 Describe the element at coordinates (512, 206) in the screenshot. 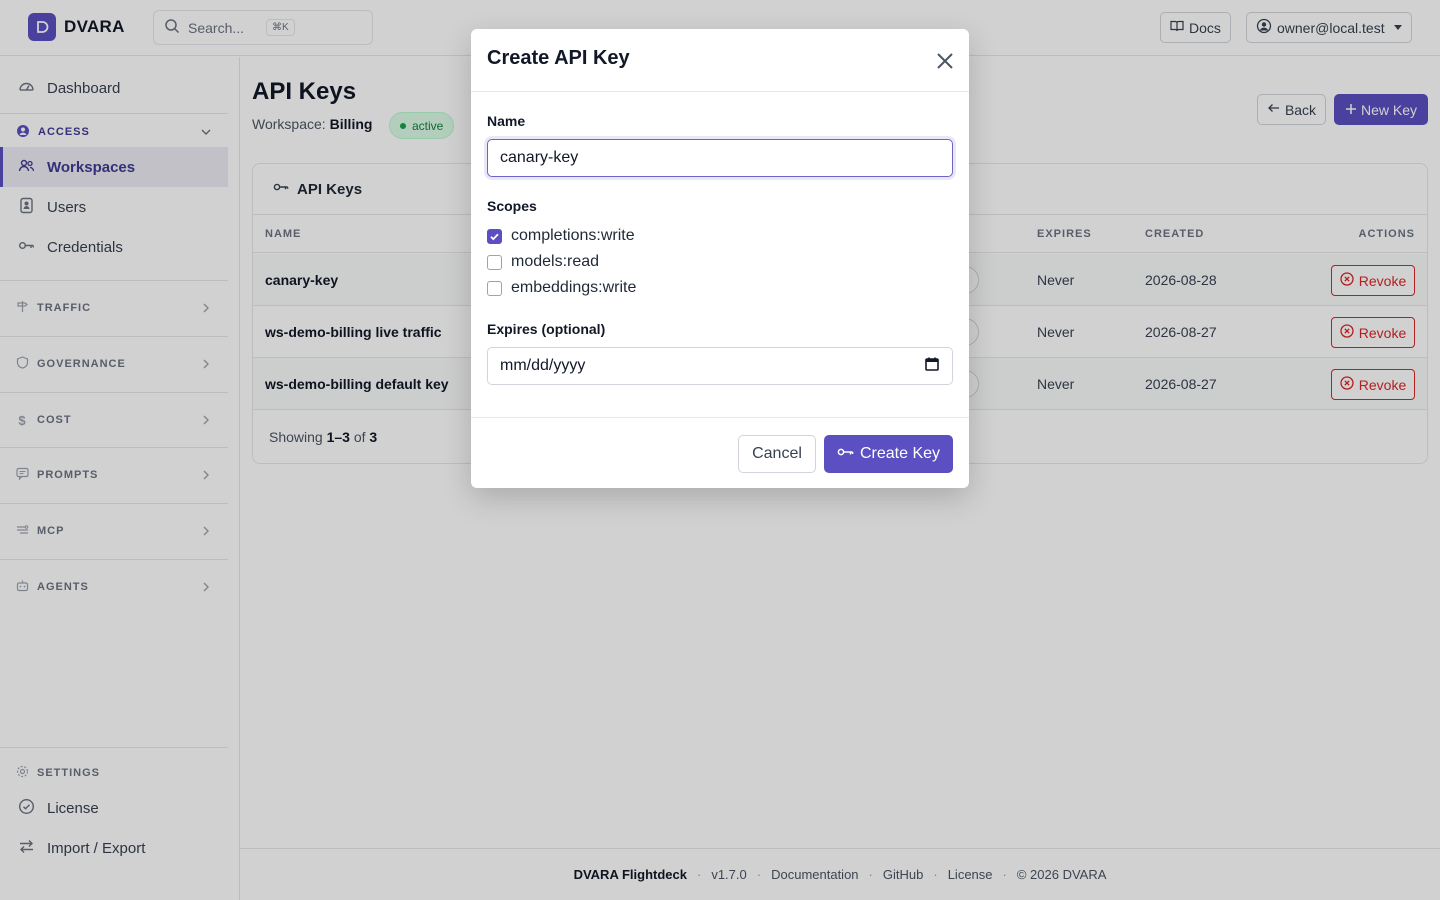

I see `scopes-label: Scopes` at that location.